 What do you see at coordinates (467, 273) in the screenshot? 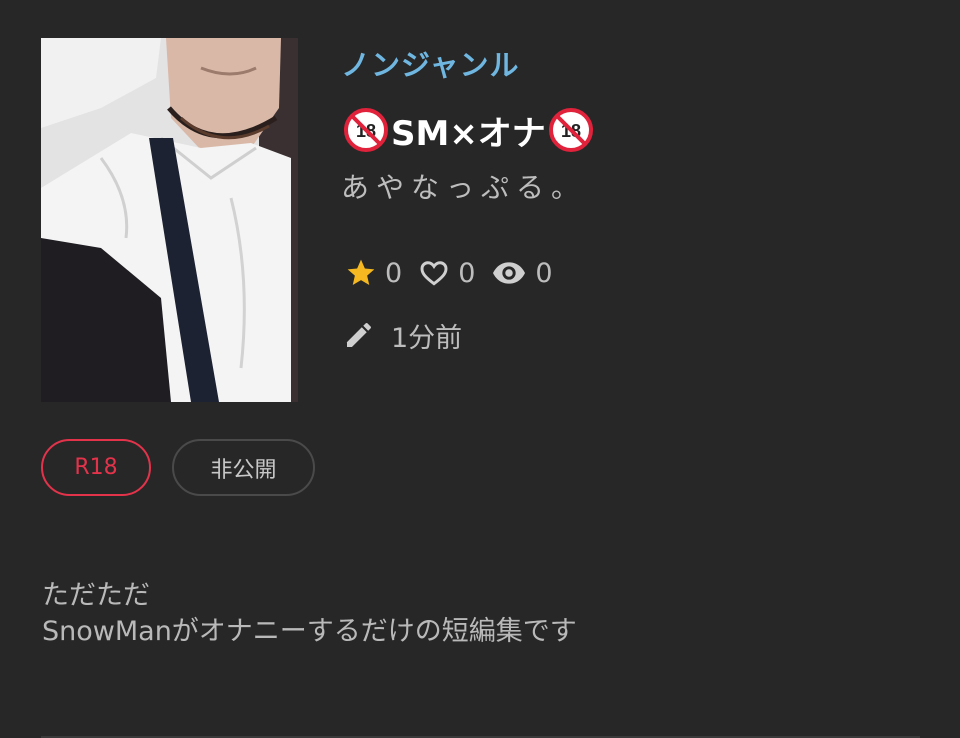
I see `heart-count-value: 0` at bounding box center [467, 273].